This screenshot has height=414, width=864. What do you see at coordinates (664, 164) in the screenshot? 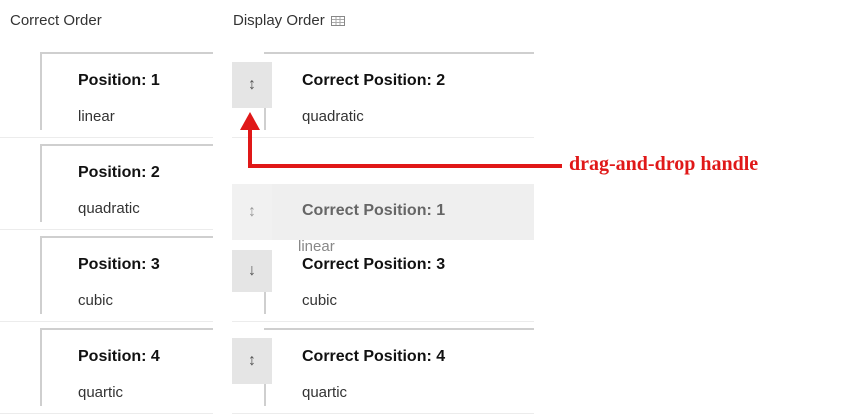
I see `annotation-label: drag-and-drop handle` at bounding box center [664, 164].